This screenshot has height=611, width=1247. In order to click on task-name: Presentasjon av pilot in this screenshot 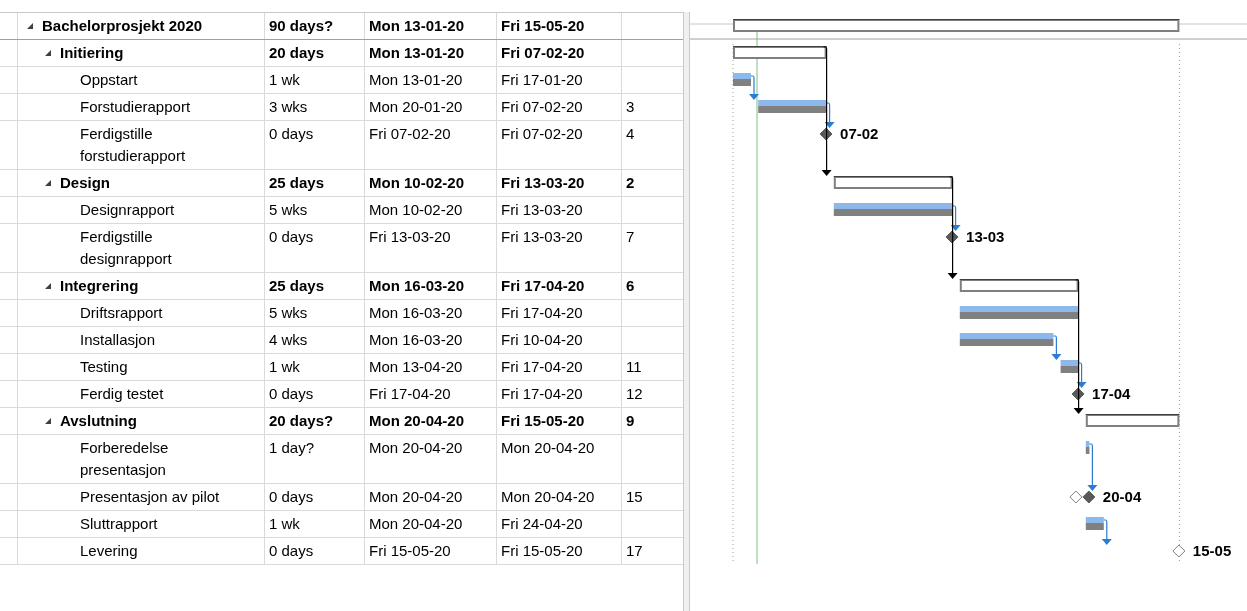, I will do `click(150, 497)`.